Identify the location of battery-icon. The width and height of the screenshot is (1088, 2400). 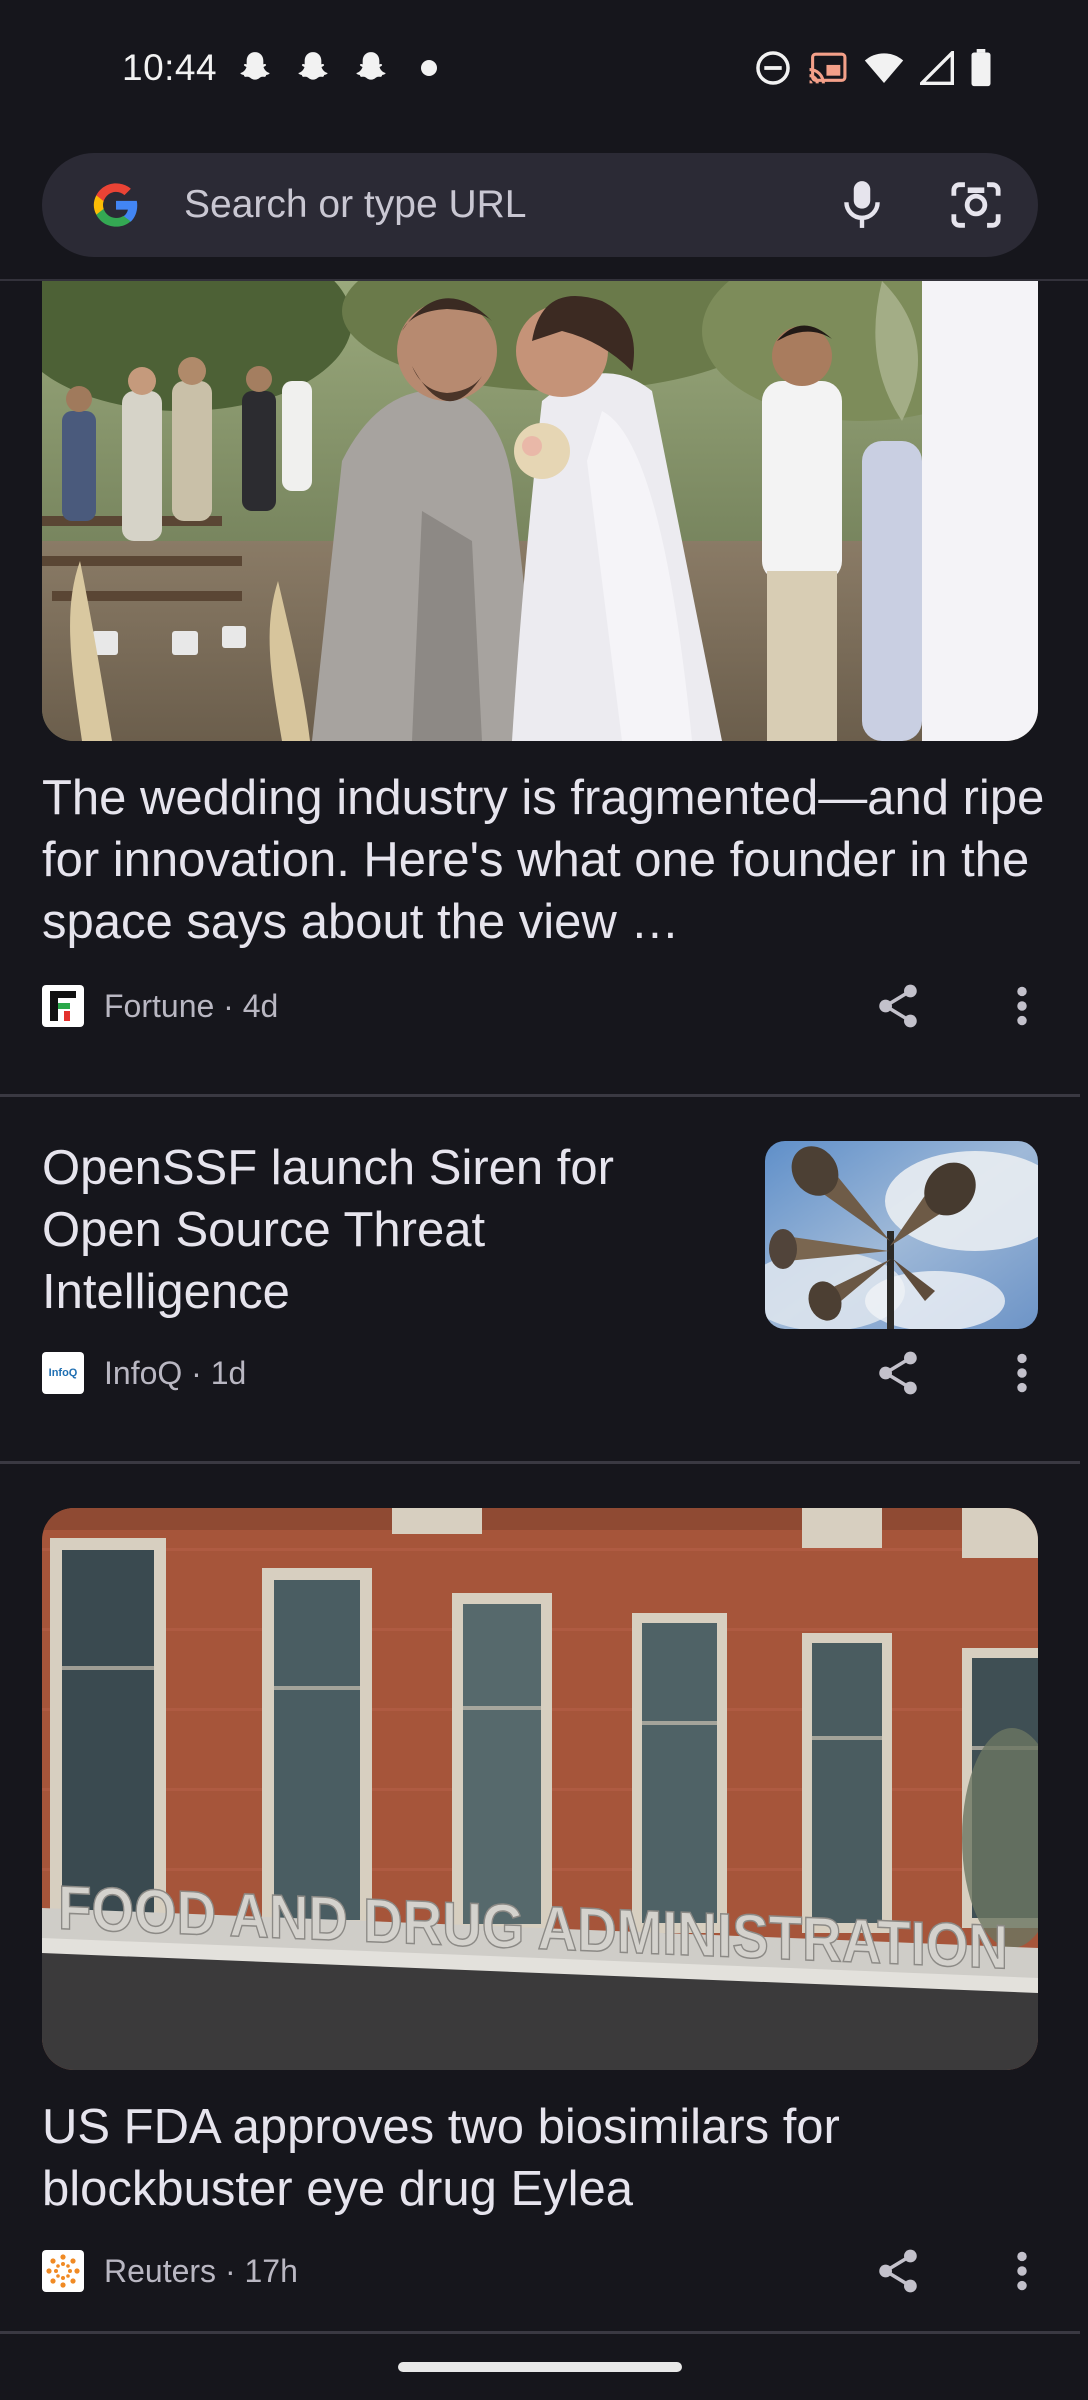
(981, 68).